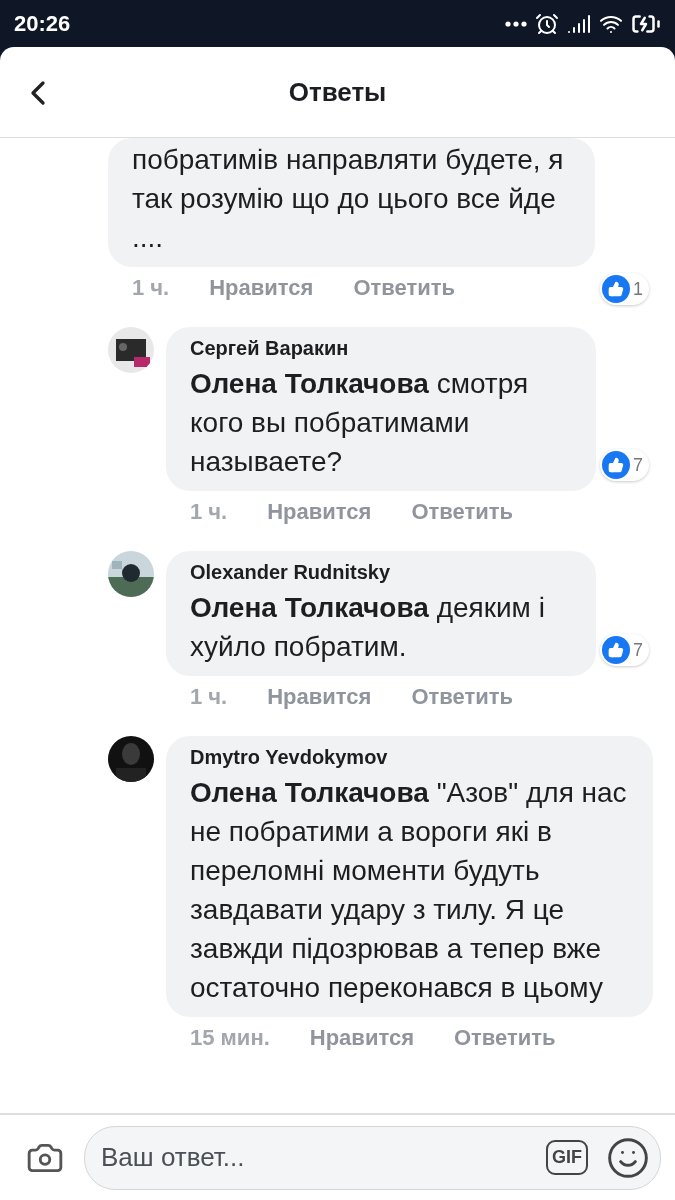  What do you see at coordinates (360, 423) in the screenshot?
I see `comment-text: Олена Толкачова смотря кого вы побратимами называете?` at bounding box center [360, 423].